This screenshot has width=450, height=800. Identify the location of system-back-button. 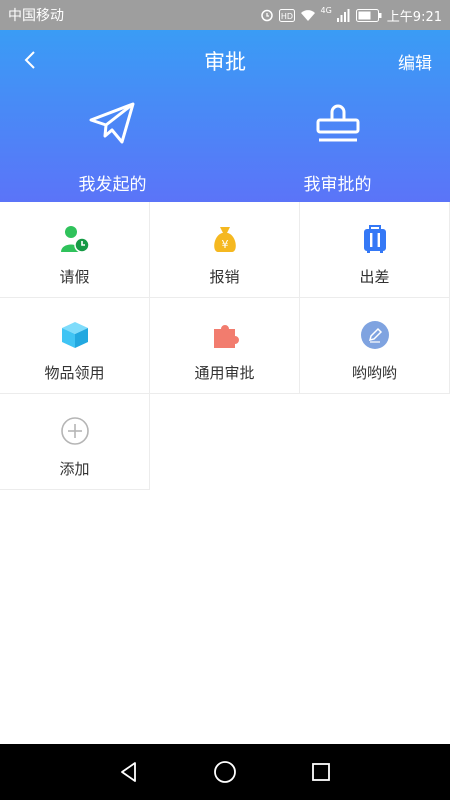
(129, 772).